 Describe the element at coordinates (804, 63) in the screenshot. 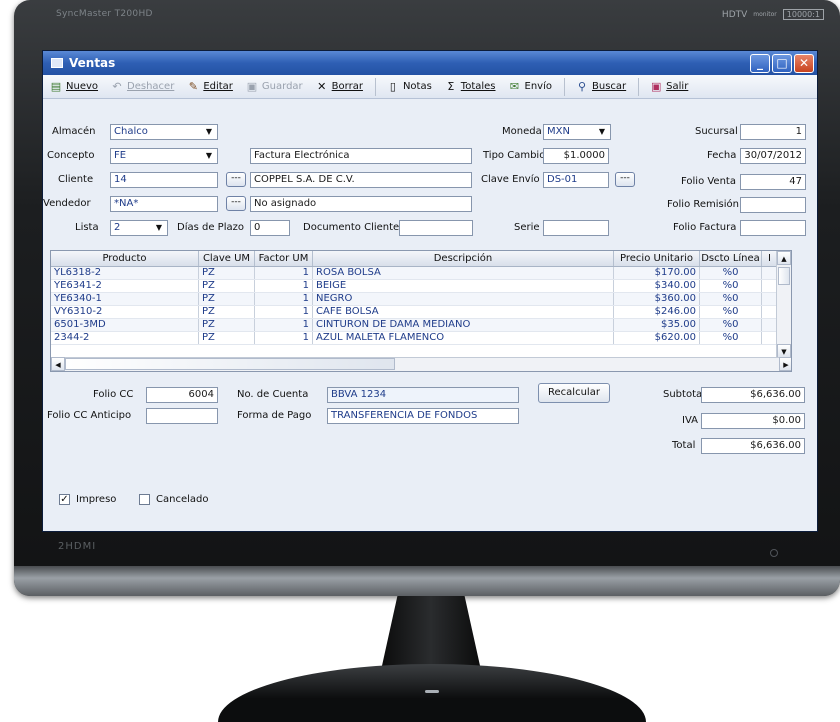

I see `close-button: ✕` at that location.